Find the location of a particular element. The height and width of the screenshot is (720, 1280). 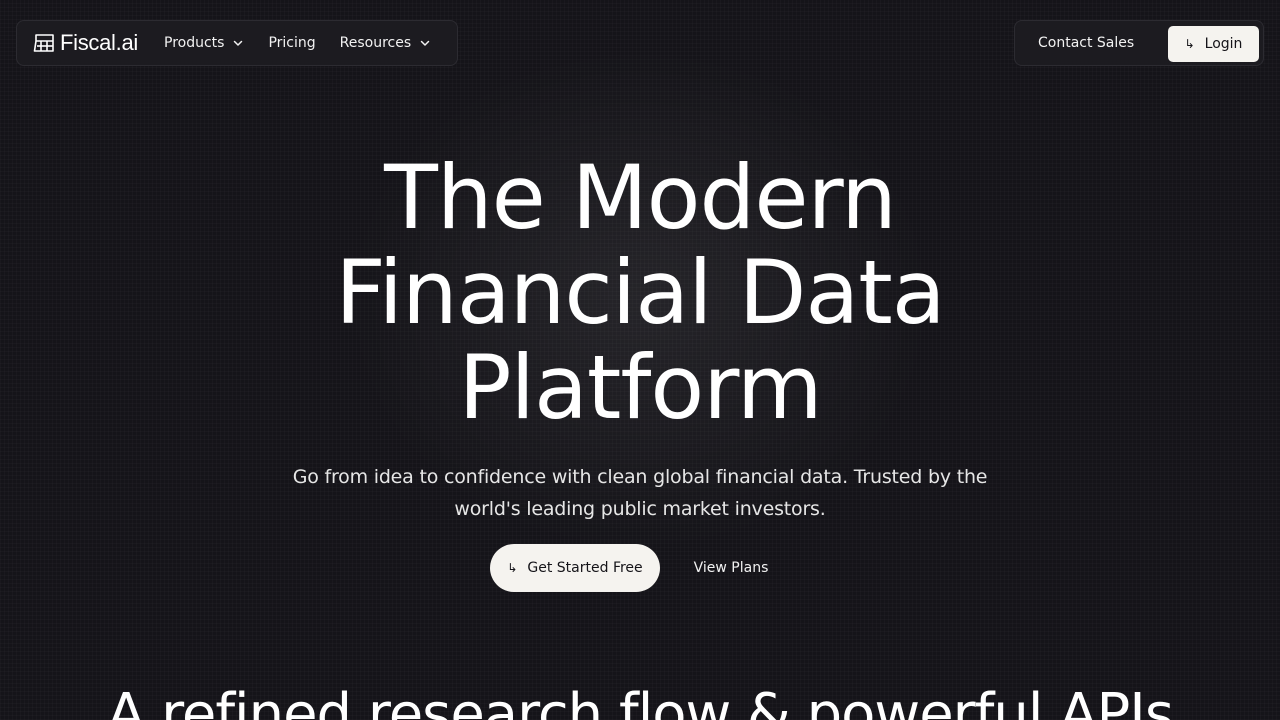

nav-item-products: Products is located at coordinates (204, 43).